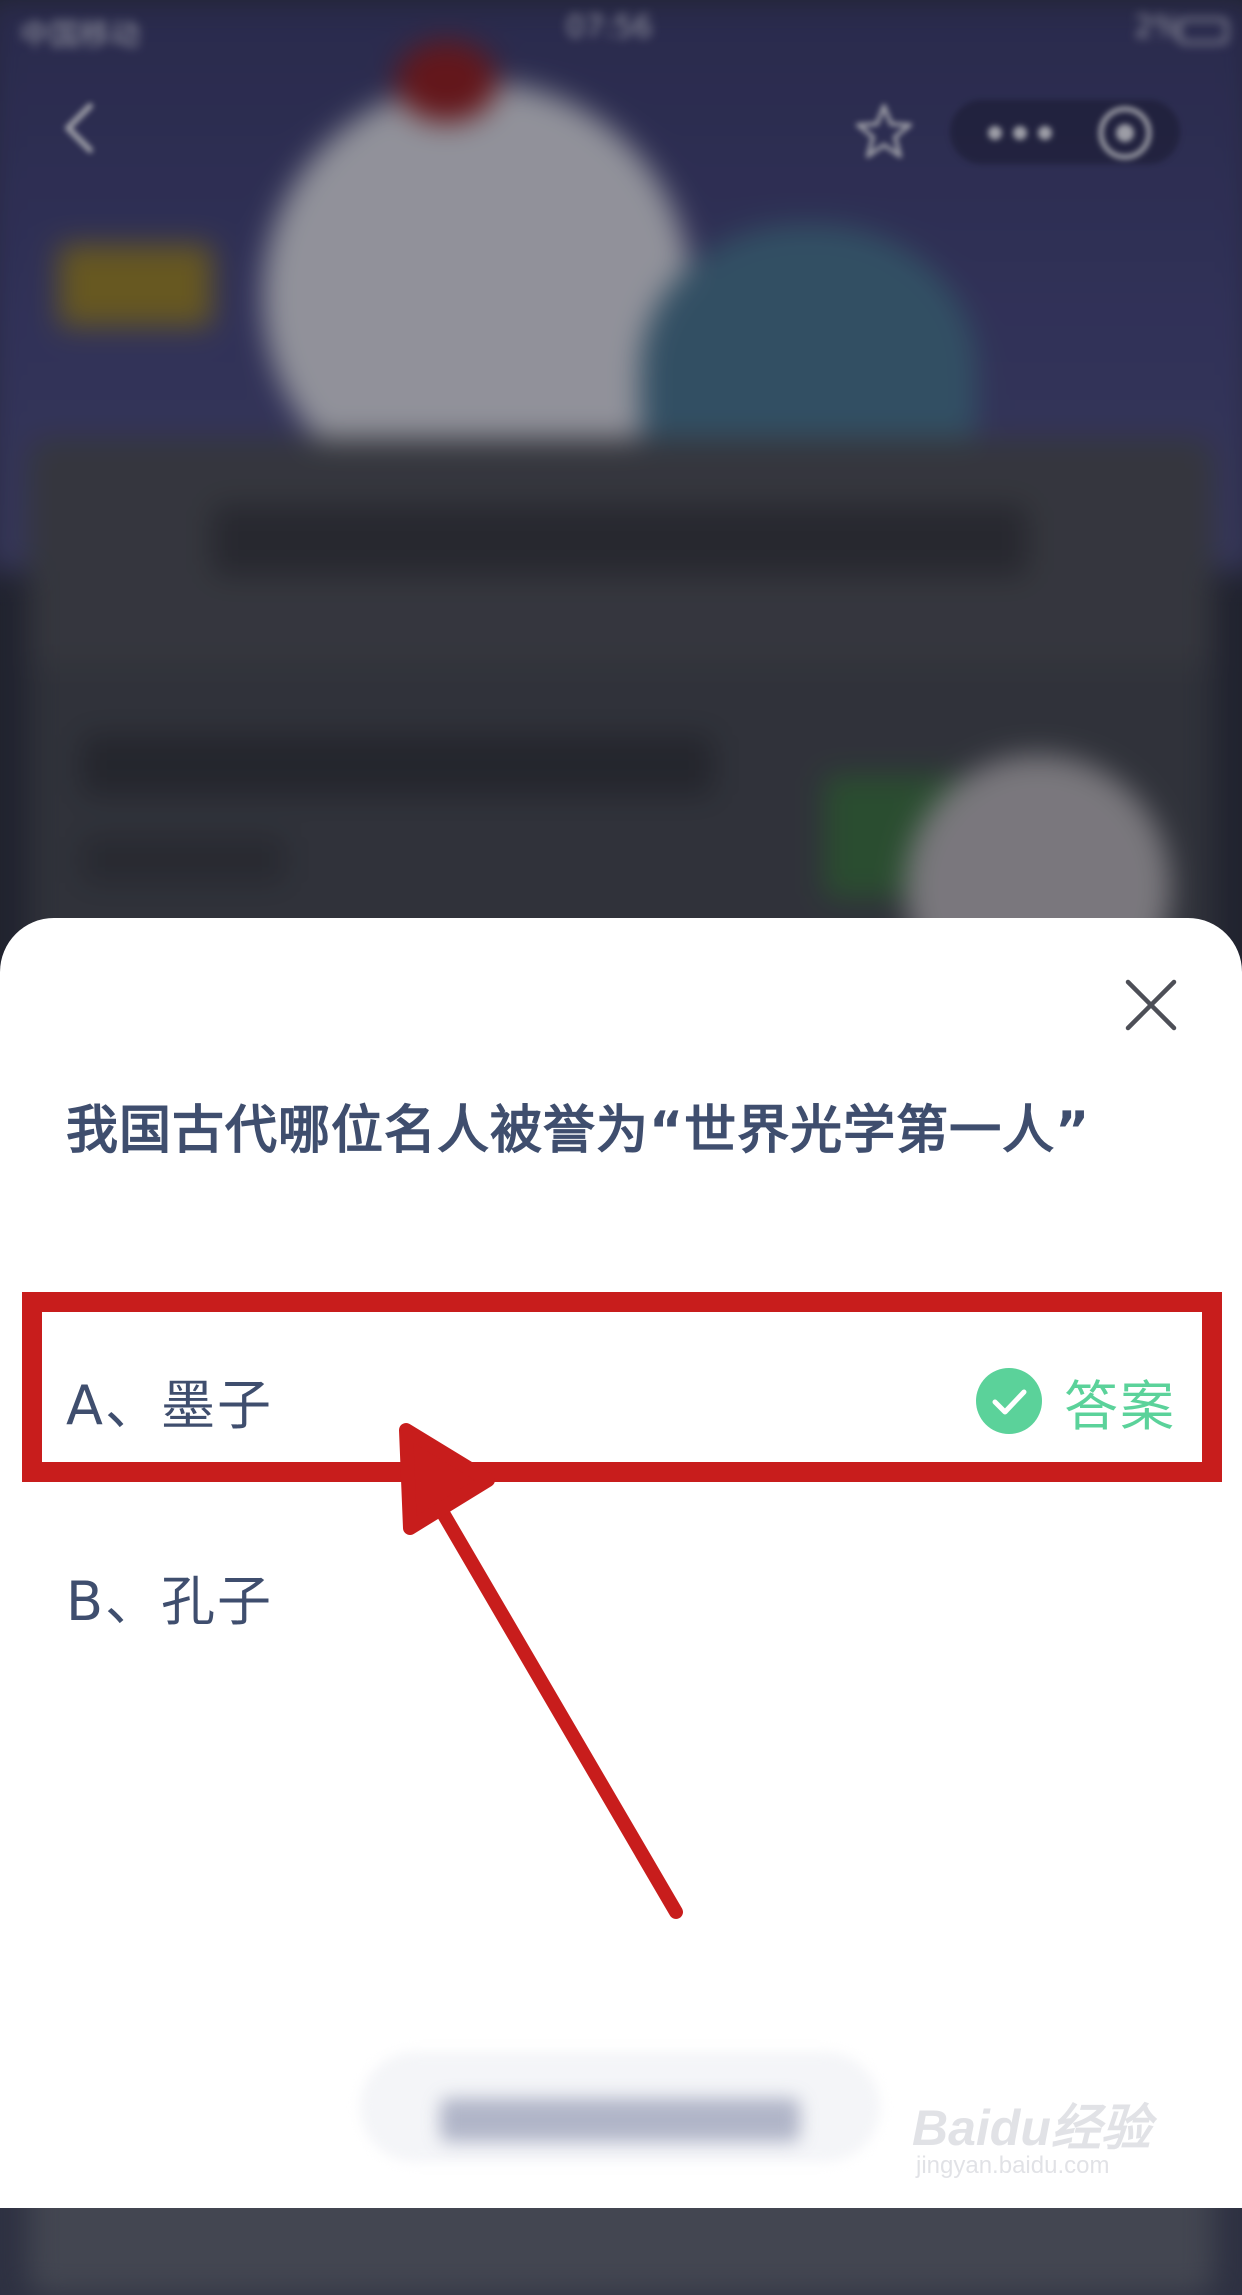 This screenshot has width=1242, height=2295. I want to click on option-b: B、孔子, so click(621, 1596).